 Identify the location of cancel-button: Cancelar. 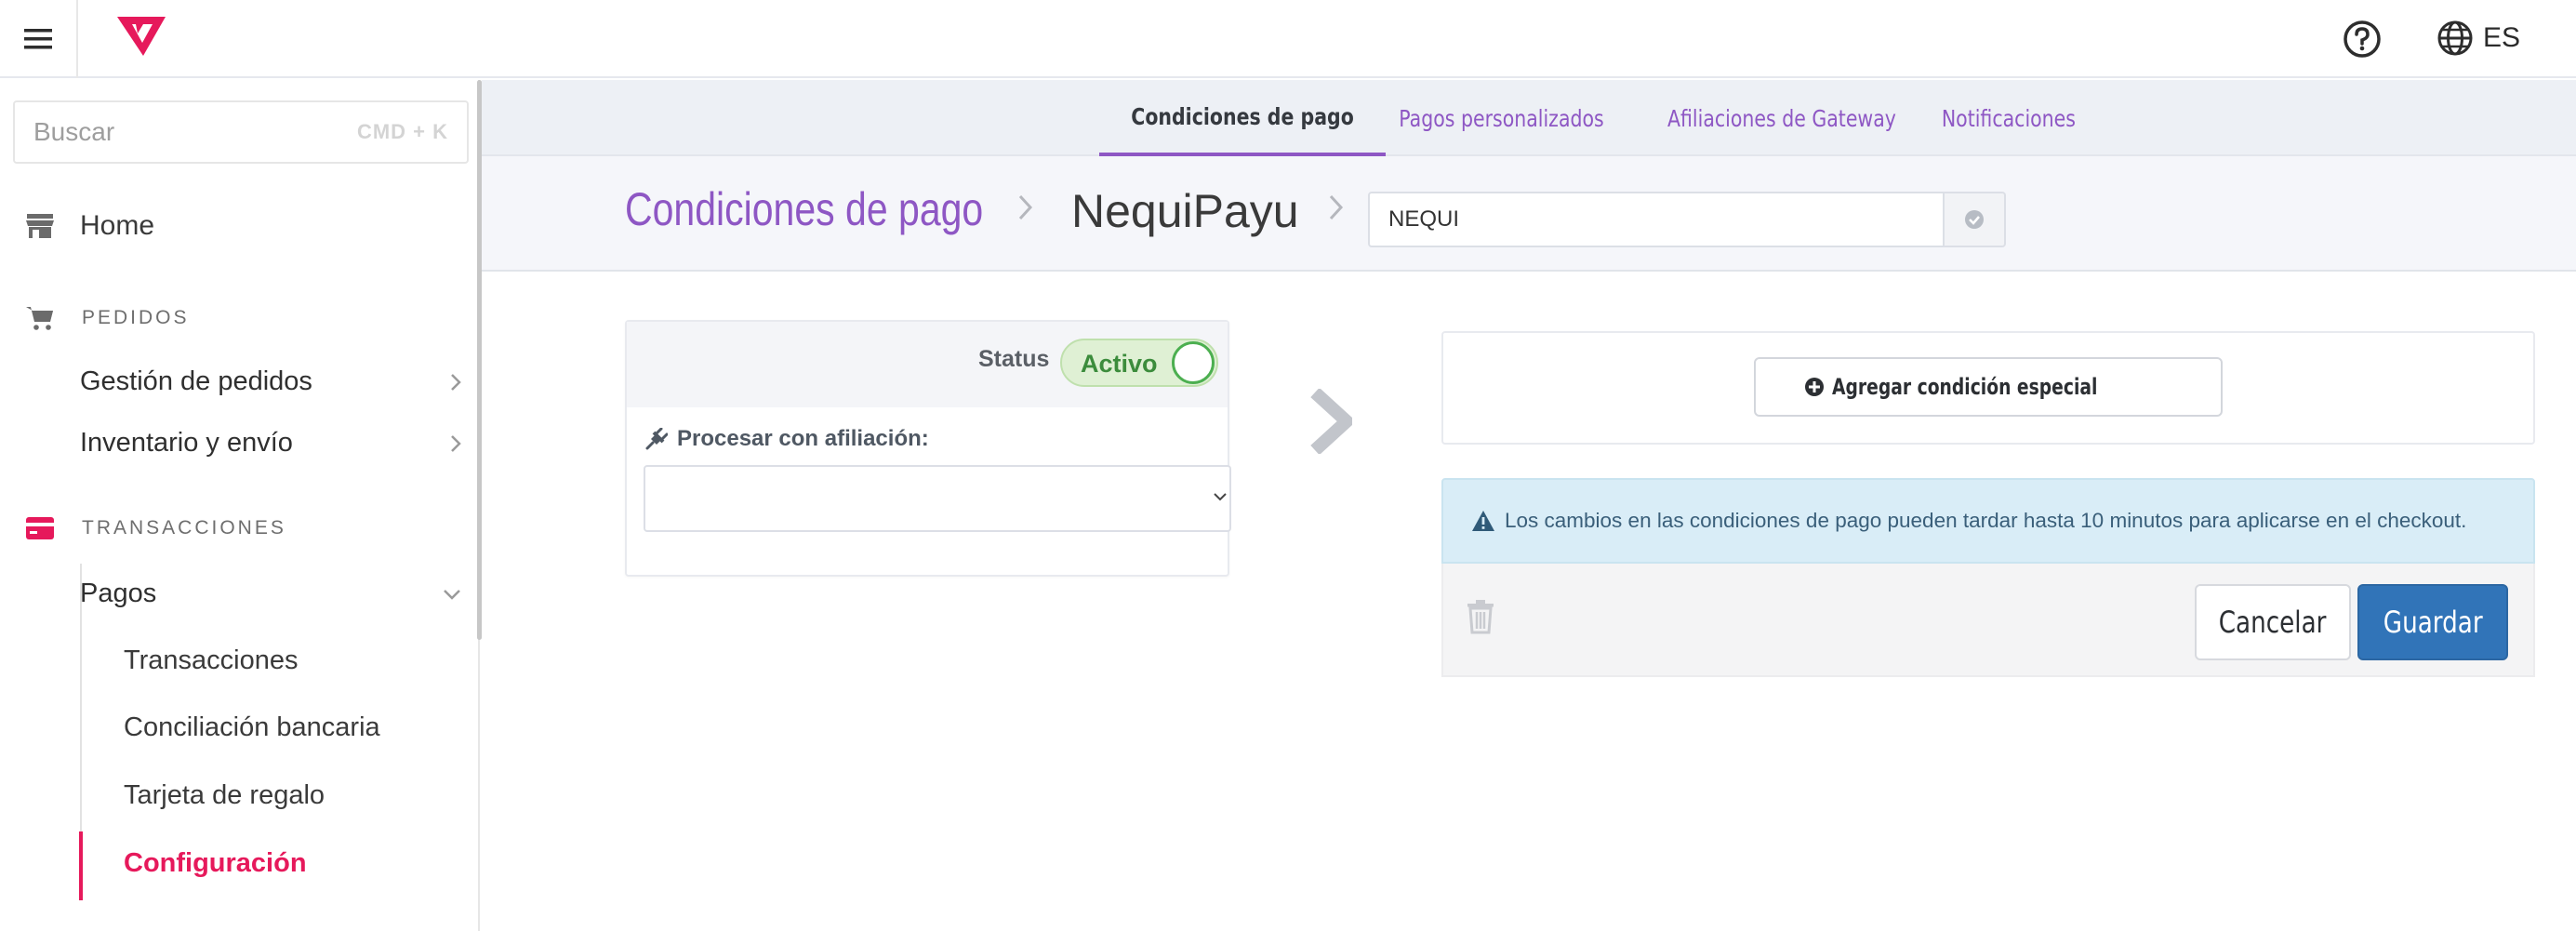
(2273, 622).